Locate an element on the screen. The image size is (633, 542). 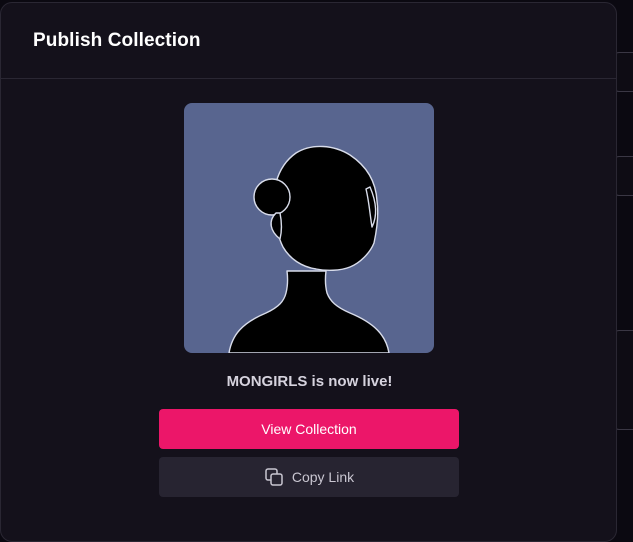
copy-link-label: Copy Link is located at coordinates (323, 477).